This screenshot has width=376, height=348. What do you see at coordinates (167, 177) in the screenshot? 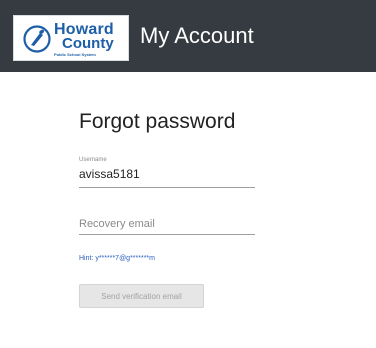
I see `username-field: avissa5181` at bounding box center [167, 177].